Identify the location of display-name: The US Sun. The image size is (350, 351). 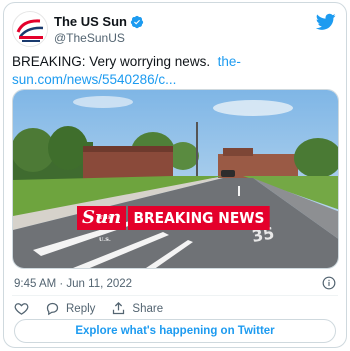
(90, 21).